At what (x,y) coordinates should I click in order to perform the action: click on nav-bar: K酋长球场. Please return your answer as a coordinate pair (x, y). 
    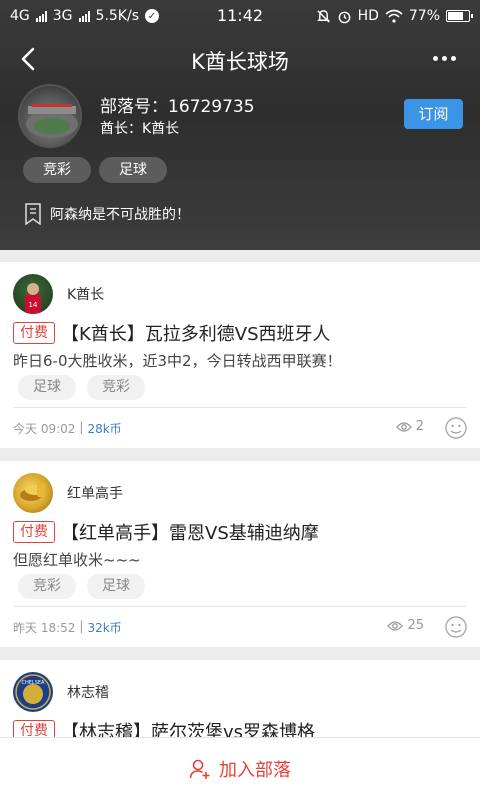
    Looking at the image, I should click on (240, 60).